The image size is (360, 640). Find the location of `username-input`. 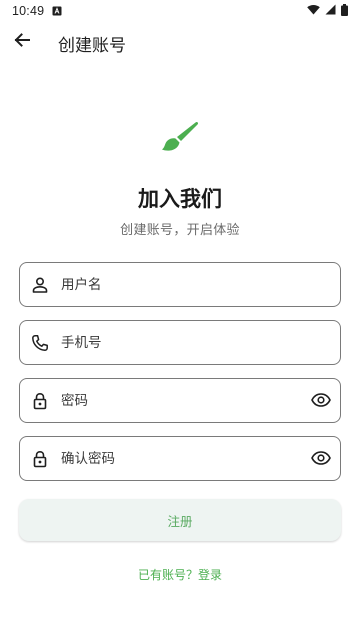

username-input is located at coordinates (181, 284).